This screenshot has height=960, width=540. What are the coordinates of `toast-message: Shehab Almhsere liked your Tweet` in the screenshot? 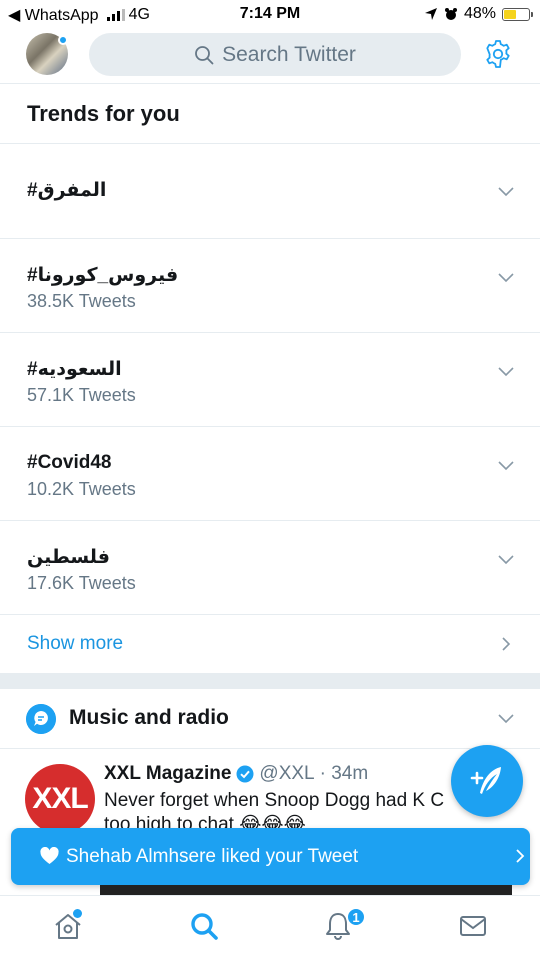 It's located at (212, 856).